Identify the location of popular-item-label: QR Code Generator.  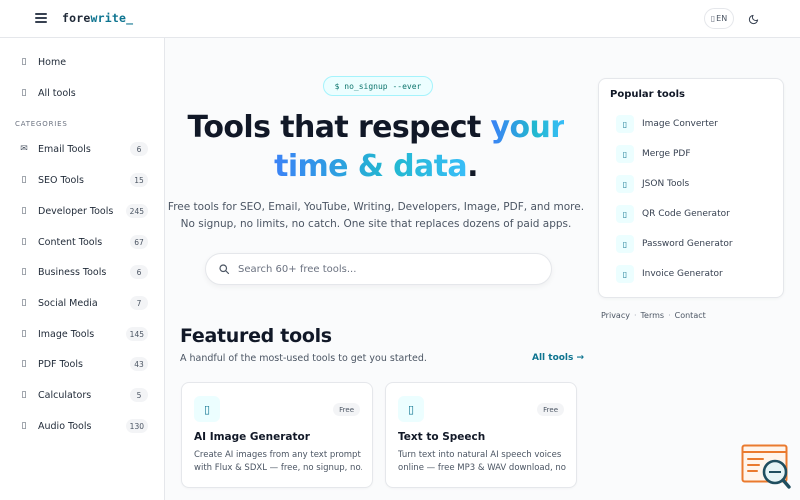
(686, 214).